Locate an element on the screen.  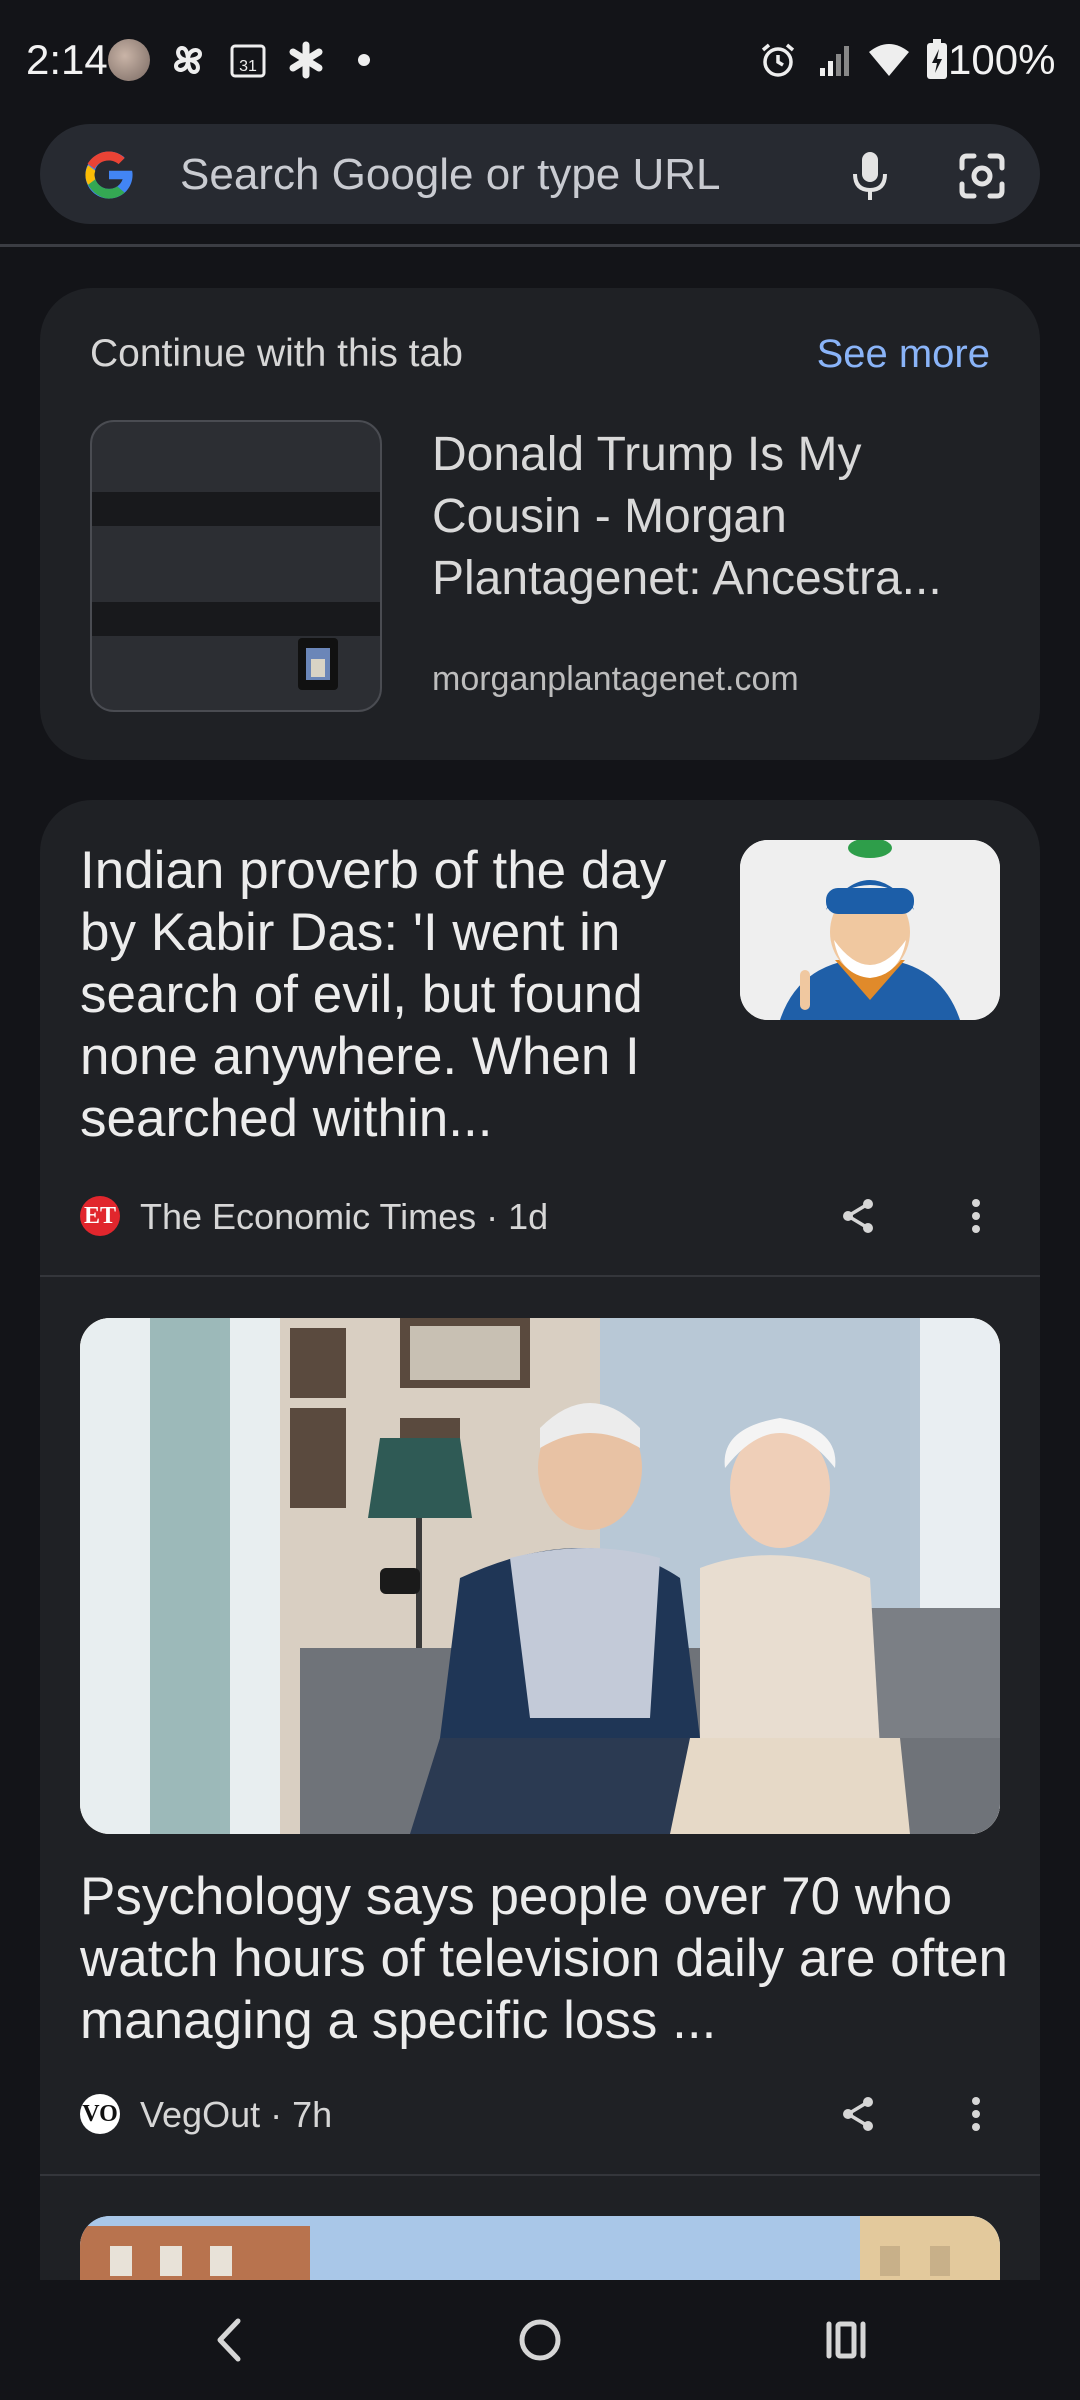
wifi-icon is located at coordinates (889, 60).